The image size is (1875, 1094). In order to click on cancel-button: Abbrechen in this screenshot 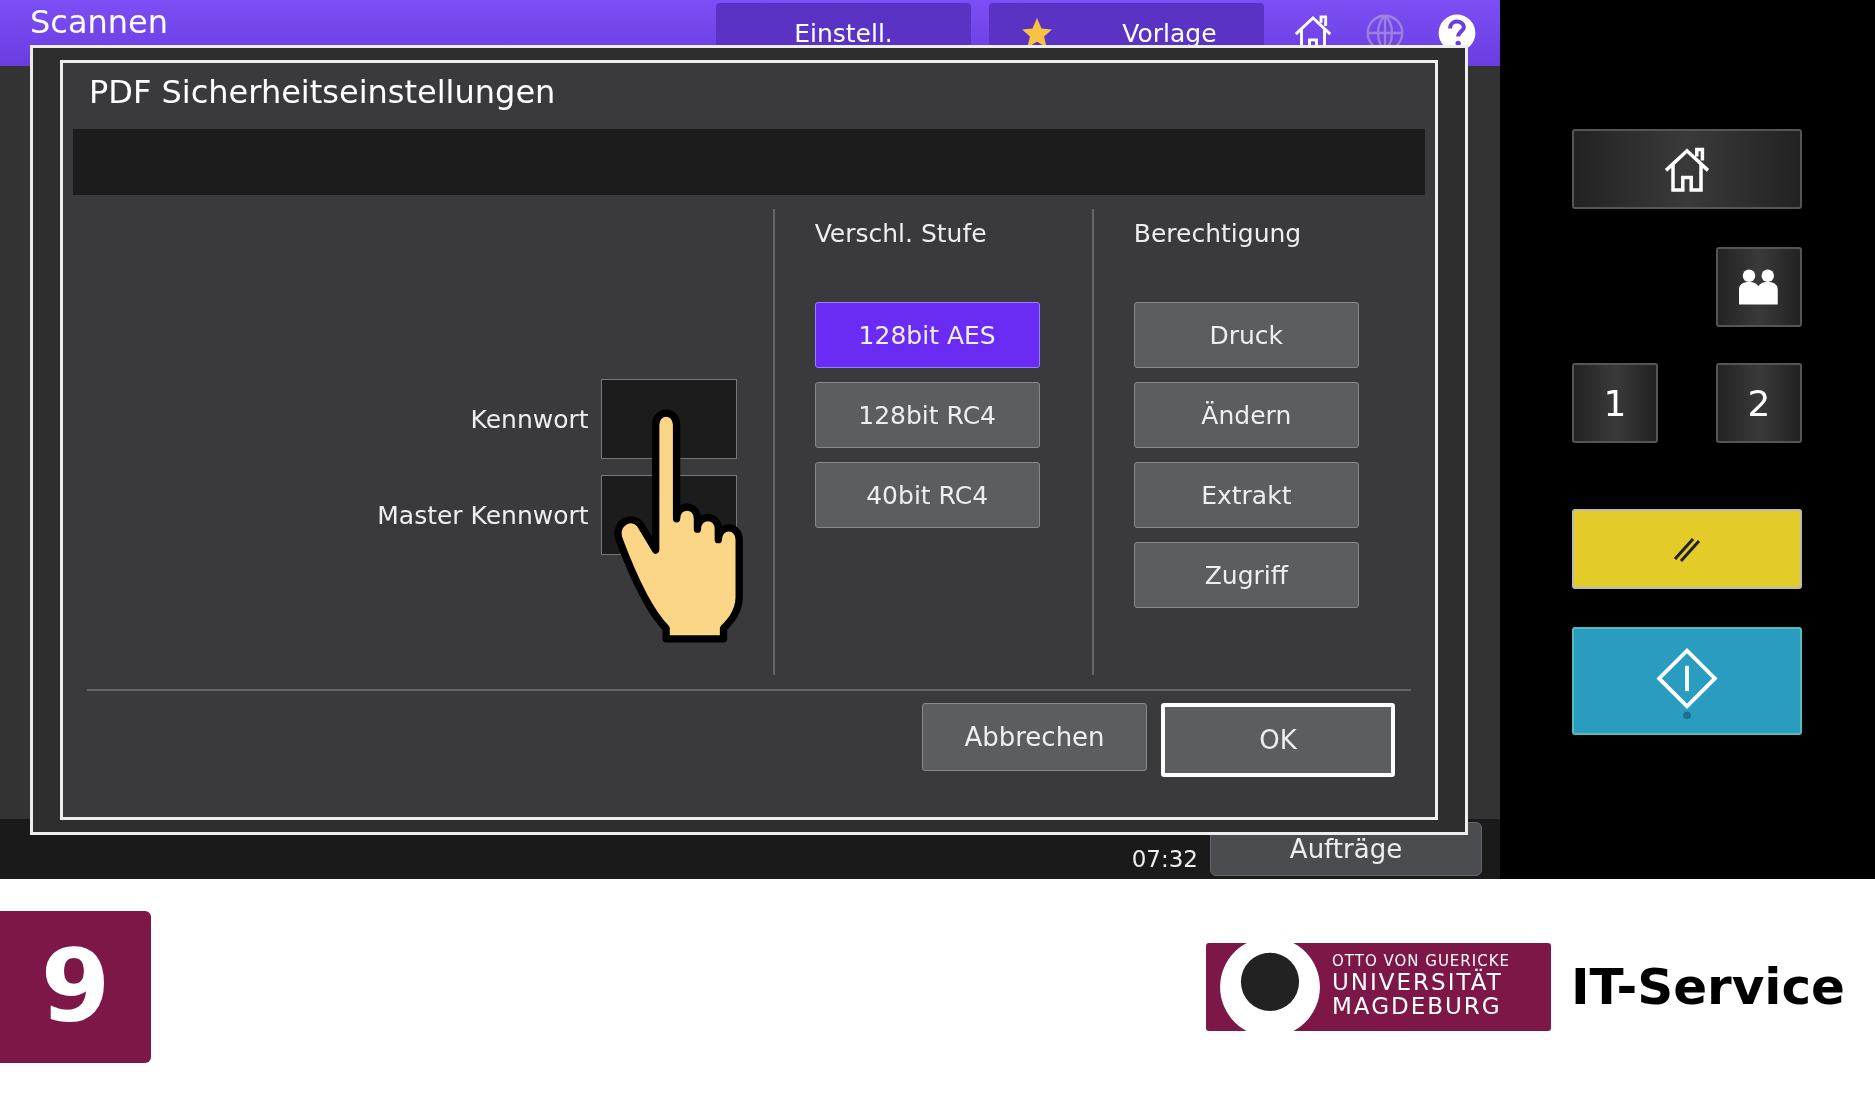, I will do `click(1034, 737)`.